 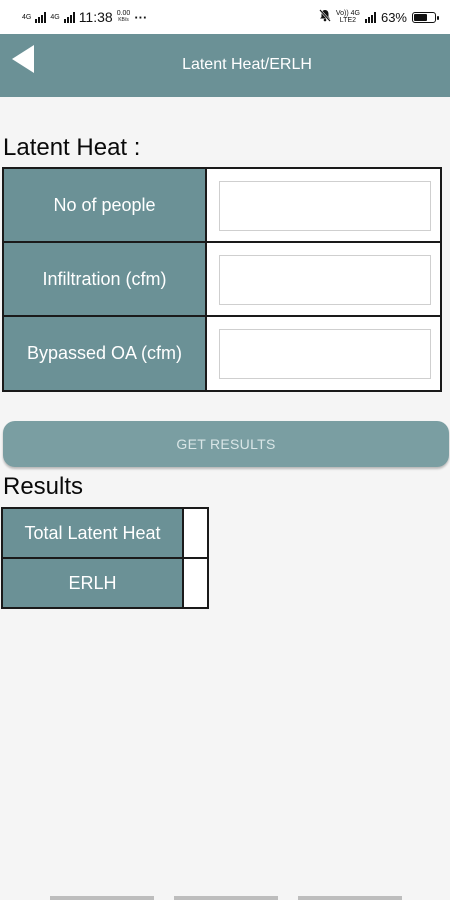 What do you see at coordinates (105, 353) in the screenshot?
I see `bypassed-oa-label: Bypassed OA (cfm)` at bounding box center [105, 353].